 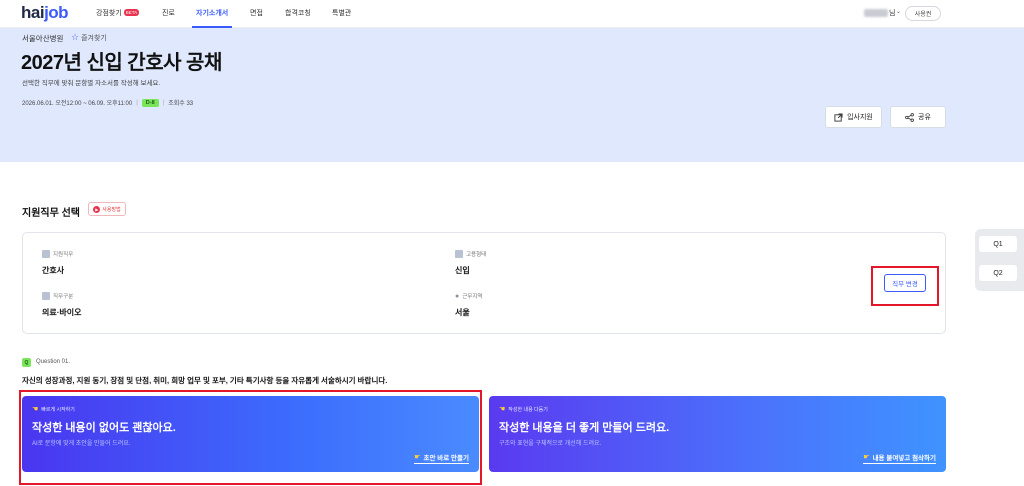 What do you see at coordinates (898, 11) in the screenshot?
I see `chevron-down-icon: ⌄` at bounding box center [898, 11].